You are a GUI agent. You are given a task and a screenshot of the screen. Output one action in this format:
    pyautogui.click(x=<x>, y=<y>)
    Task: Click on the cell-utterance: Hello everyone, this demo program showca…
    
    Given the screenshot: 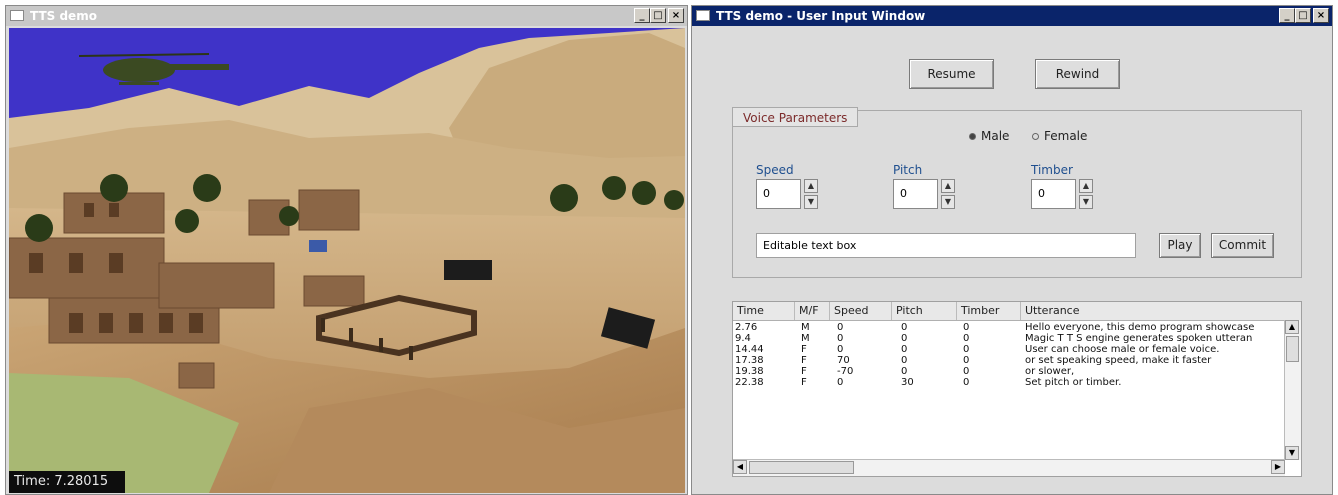 What is the action you would take?
    pyautogui.click(x=1140, y=327)
    